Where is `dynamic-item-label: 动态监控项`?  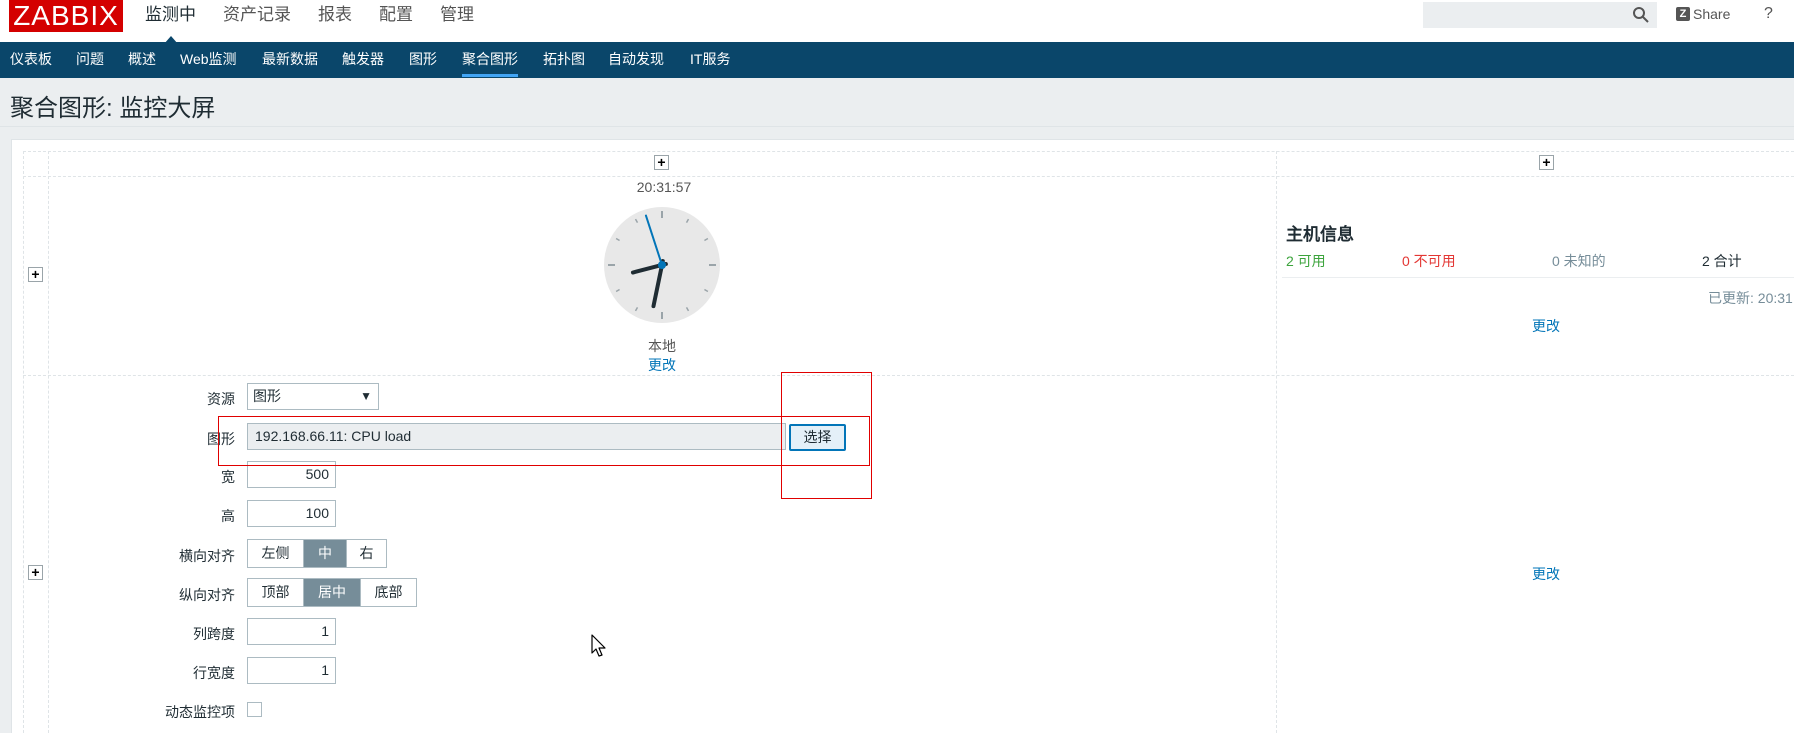
dynamic-item-label: 动态监控项 is located at coordinates (200, 712).